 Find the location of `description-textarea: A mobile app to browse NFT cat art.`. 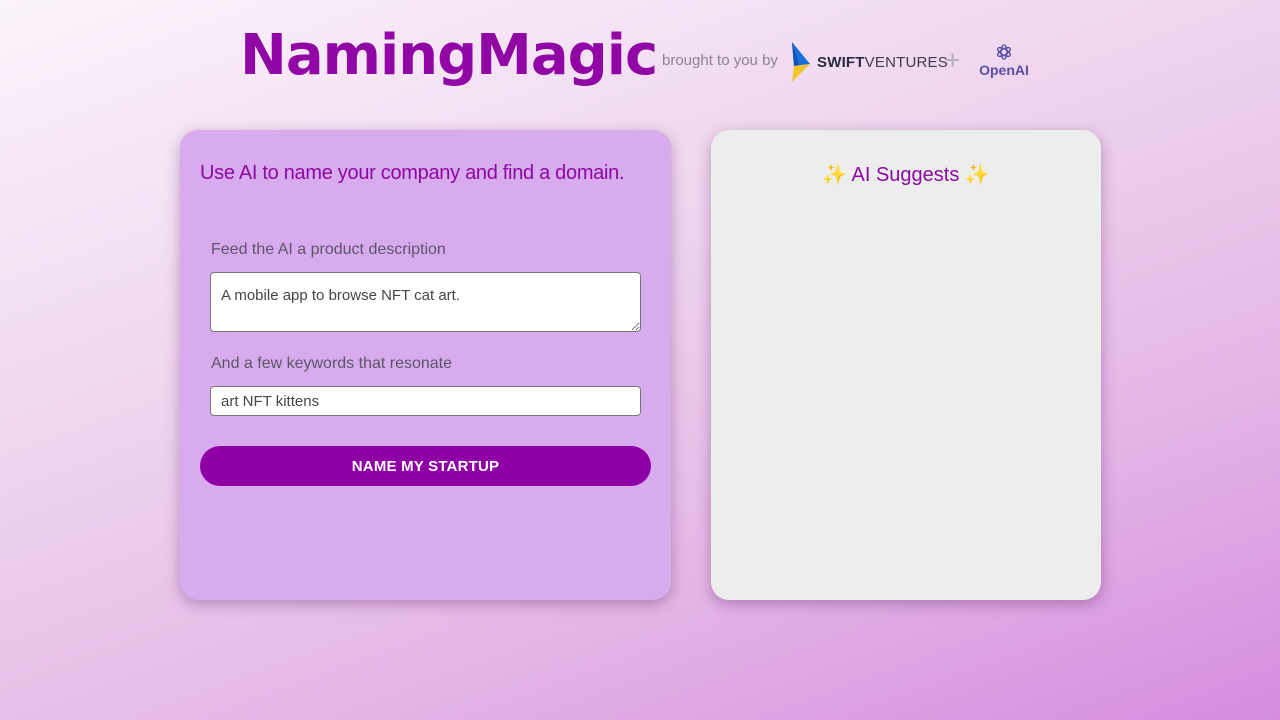

description-textarea: A mobile app to browse NFT cat art. is located at coordinates (425, 302).